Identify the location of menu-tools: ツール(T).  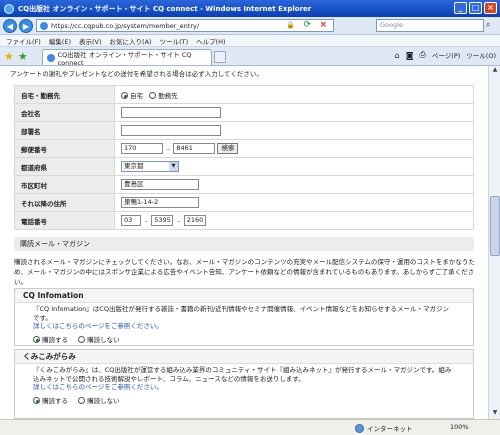
(174, 41).